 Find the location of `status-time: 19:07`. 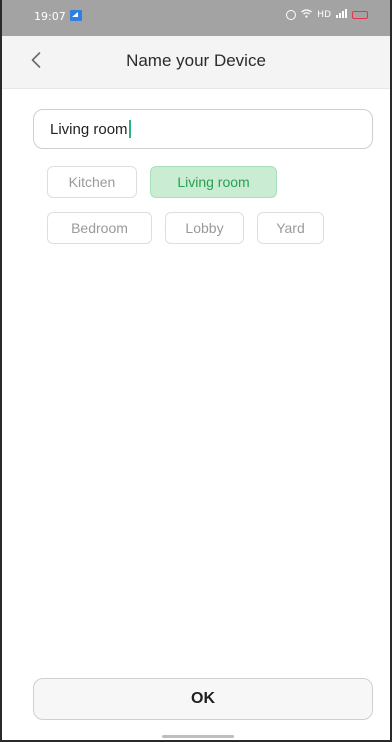

status-time: 19:07 is located at coordinates (50, 16).